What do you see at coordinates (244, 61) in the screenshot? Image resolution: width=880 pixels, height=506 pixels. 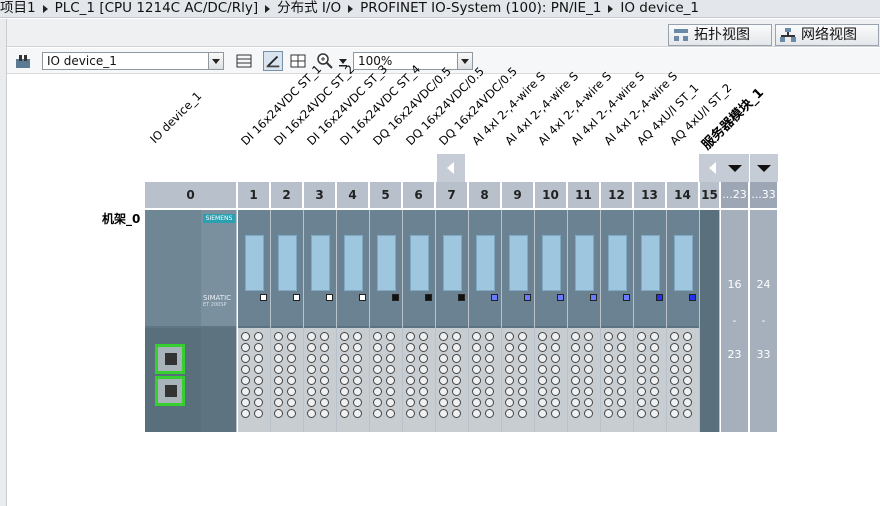 I see `grid-icon` at bounding box center [244, 61].